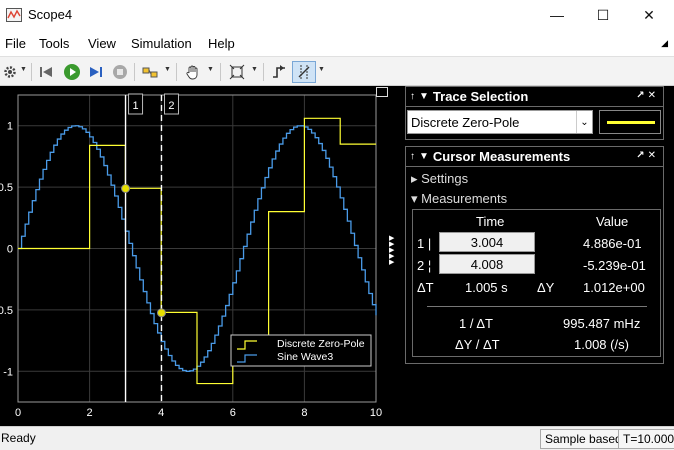  What do you see at coordinates (305, 357) in the screenshot?
I see `legend-label-sine: Sine Wave3` at bounding box center [305, 357].